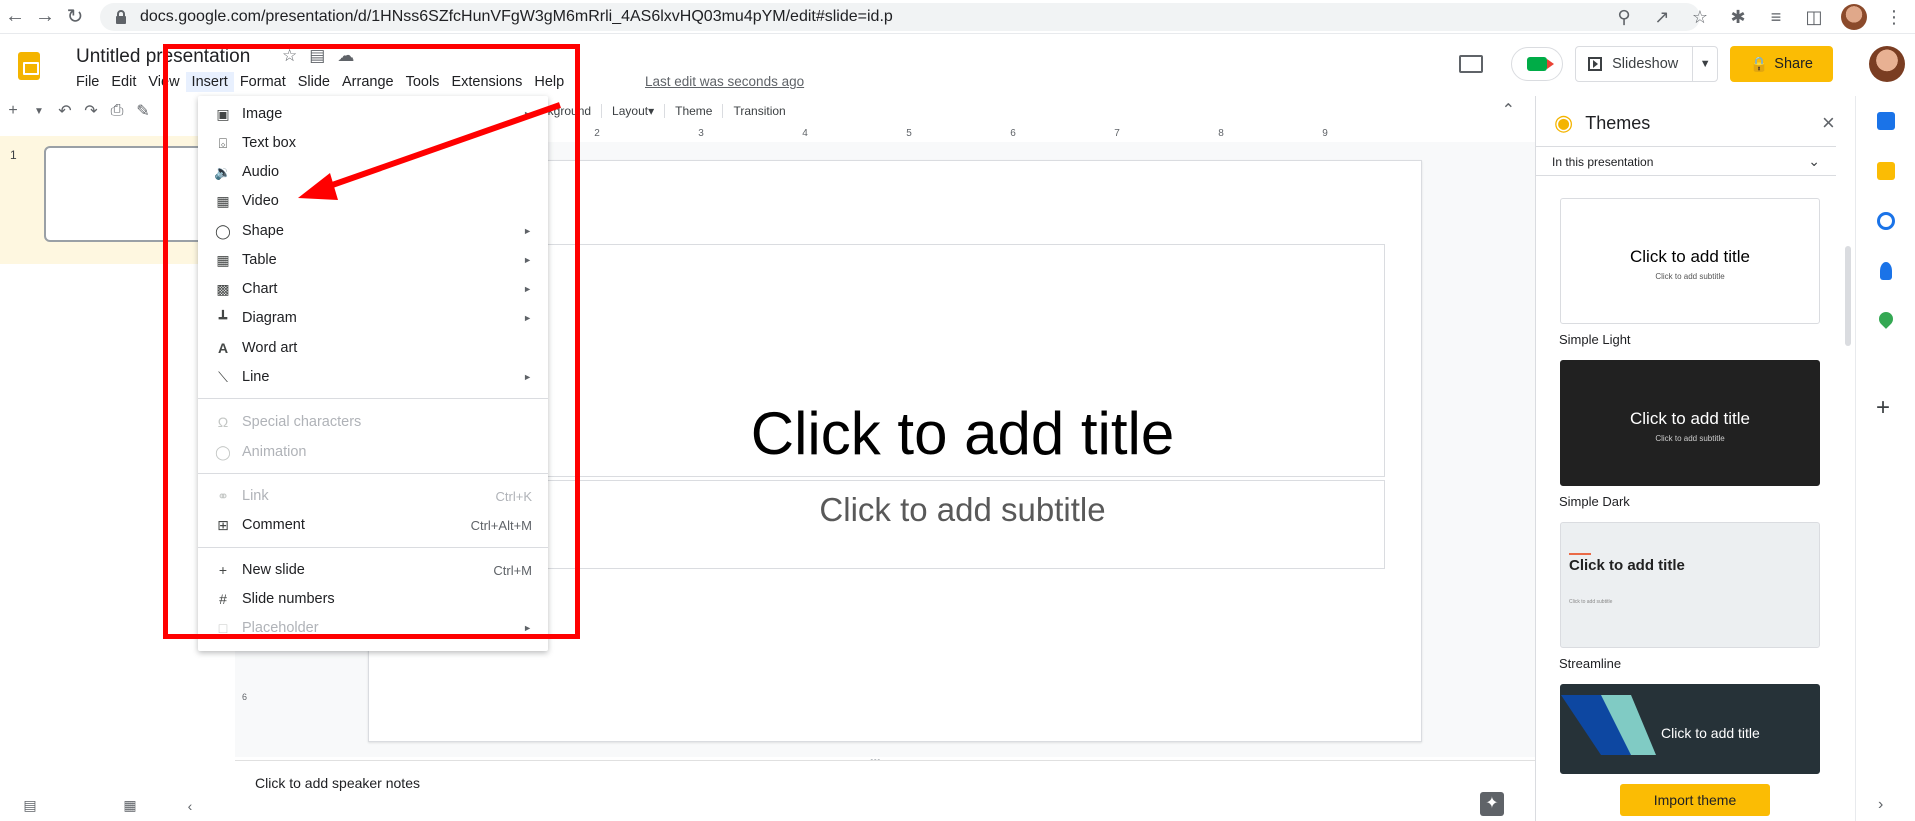  I want to click on menu-file: File, so click(87, 82).